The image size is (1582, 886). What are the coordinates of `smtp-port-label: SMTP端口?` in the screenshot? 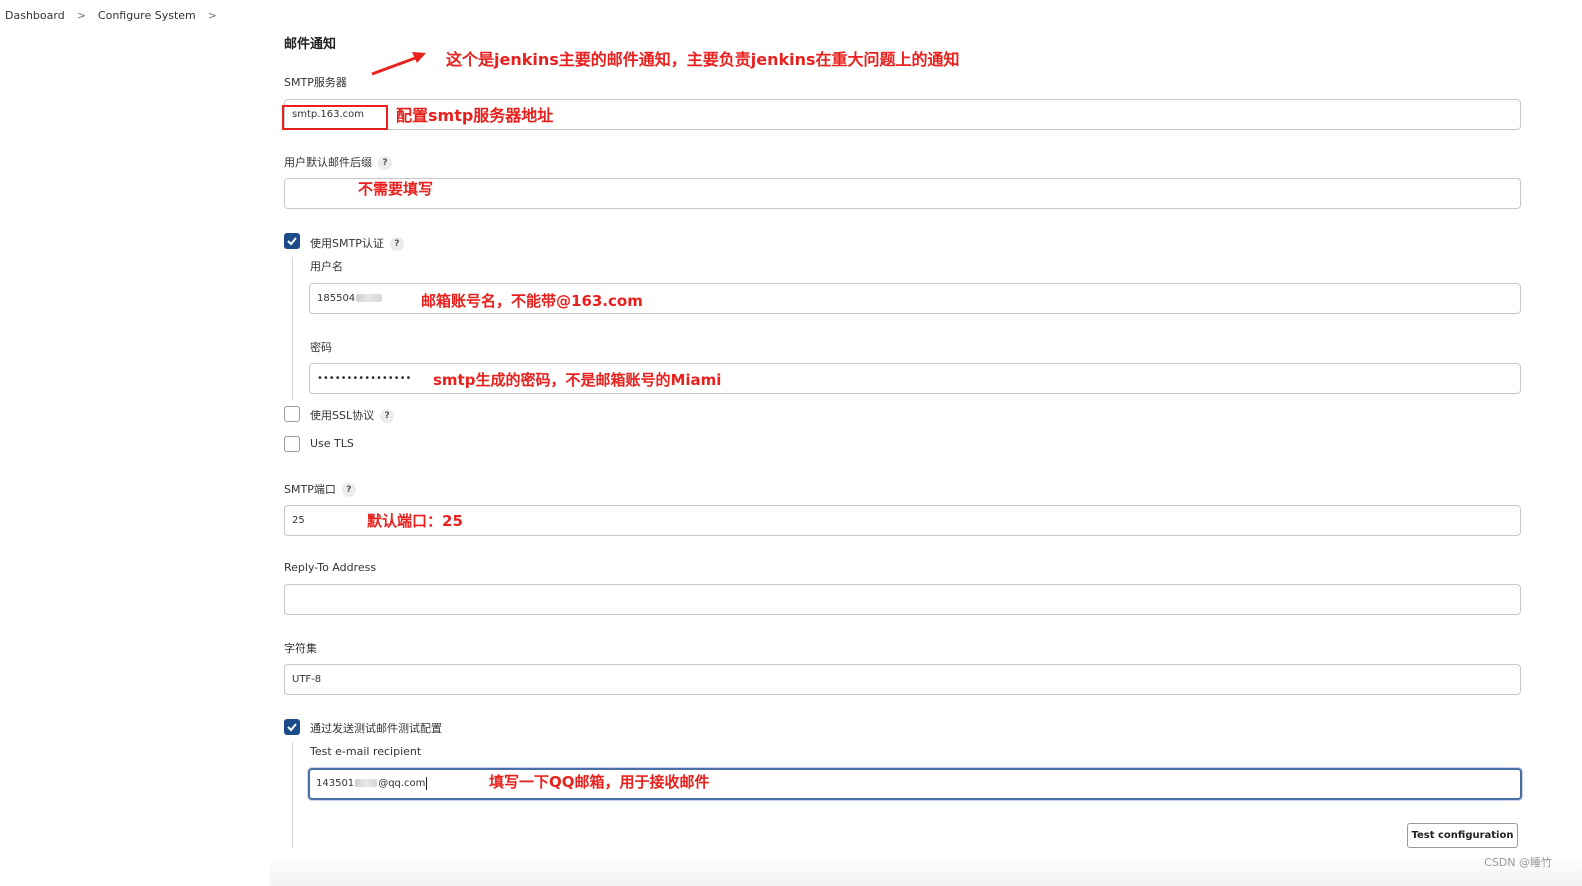 It's located at (320, 489).